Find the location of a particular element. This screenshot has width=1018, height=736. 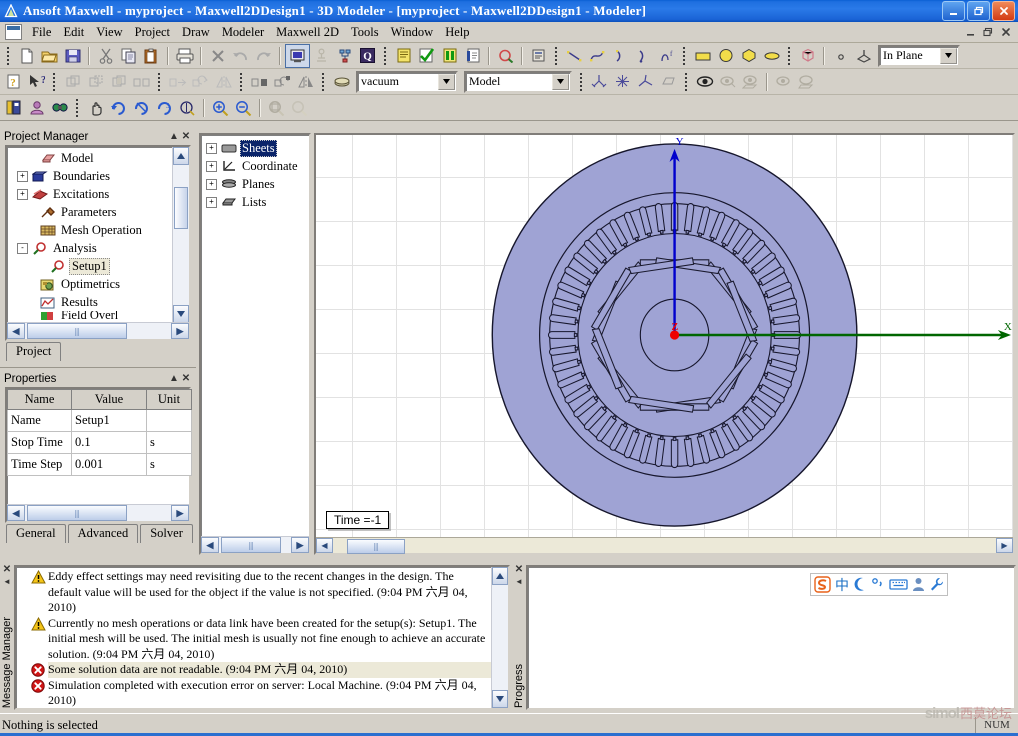

intersect-icon is located at coordinates (118, 82).